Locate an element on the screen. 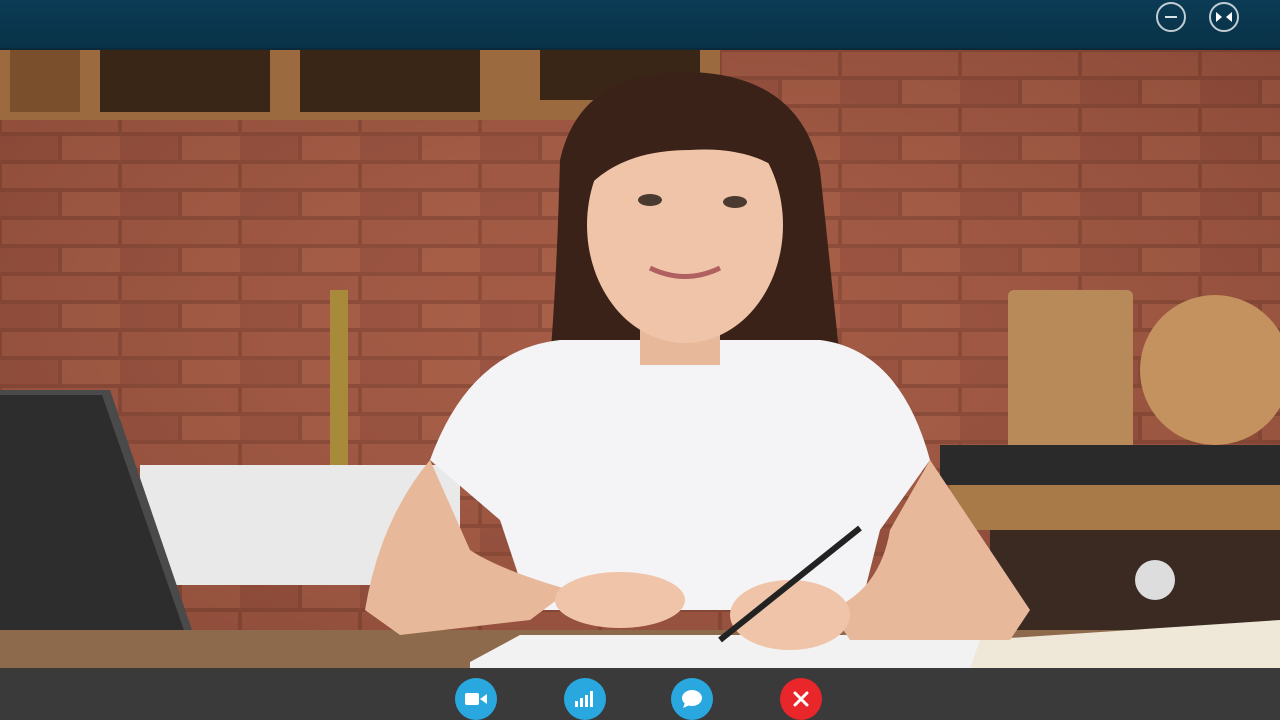 The height and width of the screenshot is (720, 1280). signal-button is located at coordinates (585, 699).